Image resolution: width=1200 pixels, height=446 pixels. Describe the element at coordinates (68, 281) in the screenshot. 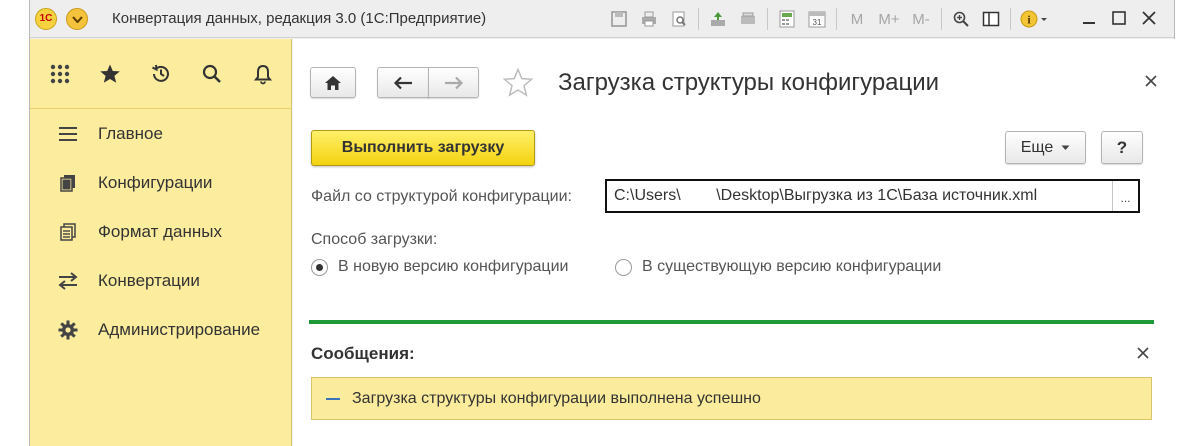

I see `swap-arrows-icon` at that location.